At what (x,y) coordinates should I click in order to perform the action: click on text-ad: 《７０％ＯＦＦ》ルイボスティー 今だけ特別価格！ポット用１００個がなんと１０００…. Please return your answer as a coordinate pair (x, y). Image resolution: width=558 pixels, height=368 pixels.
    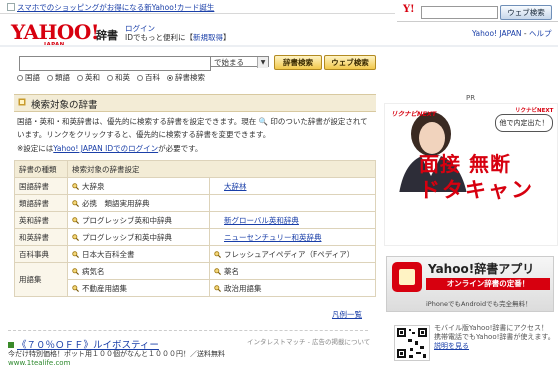
    Looking at the image, I should click on (189, 349).